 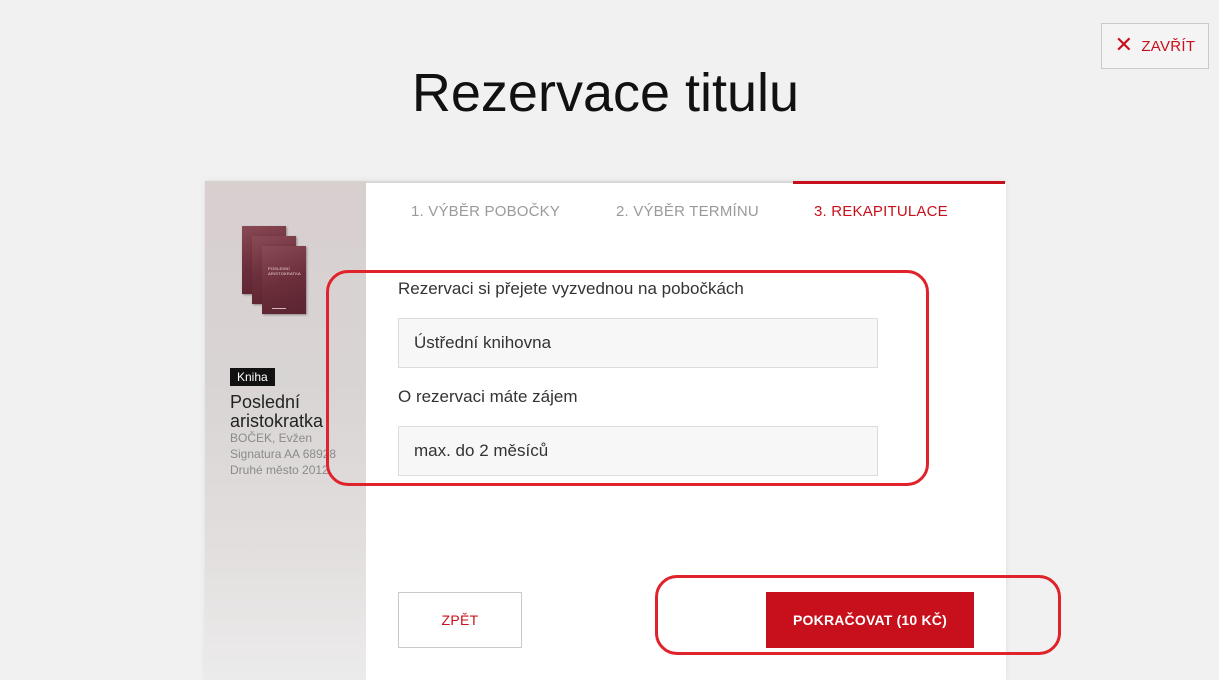 What do you see at coordinates (284, 271) in the screenshot?
I see `book-cover-text: POSLEDNÍ ARISTOKRATKA` at bounding box center [284, 271].